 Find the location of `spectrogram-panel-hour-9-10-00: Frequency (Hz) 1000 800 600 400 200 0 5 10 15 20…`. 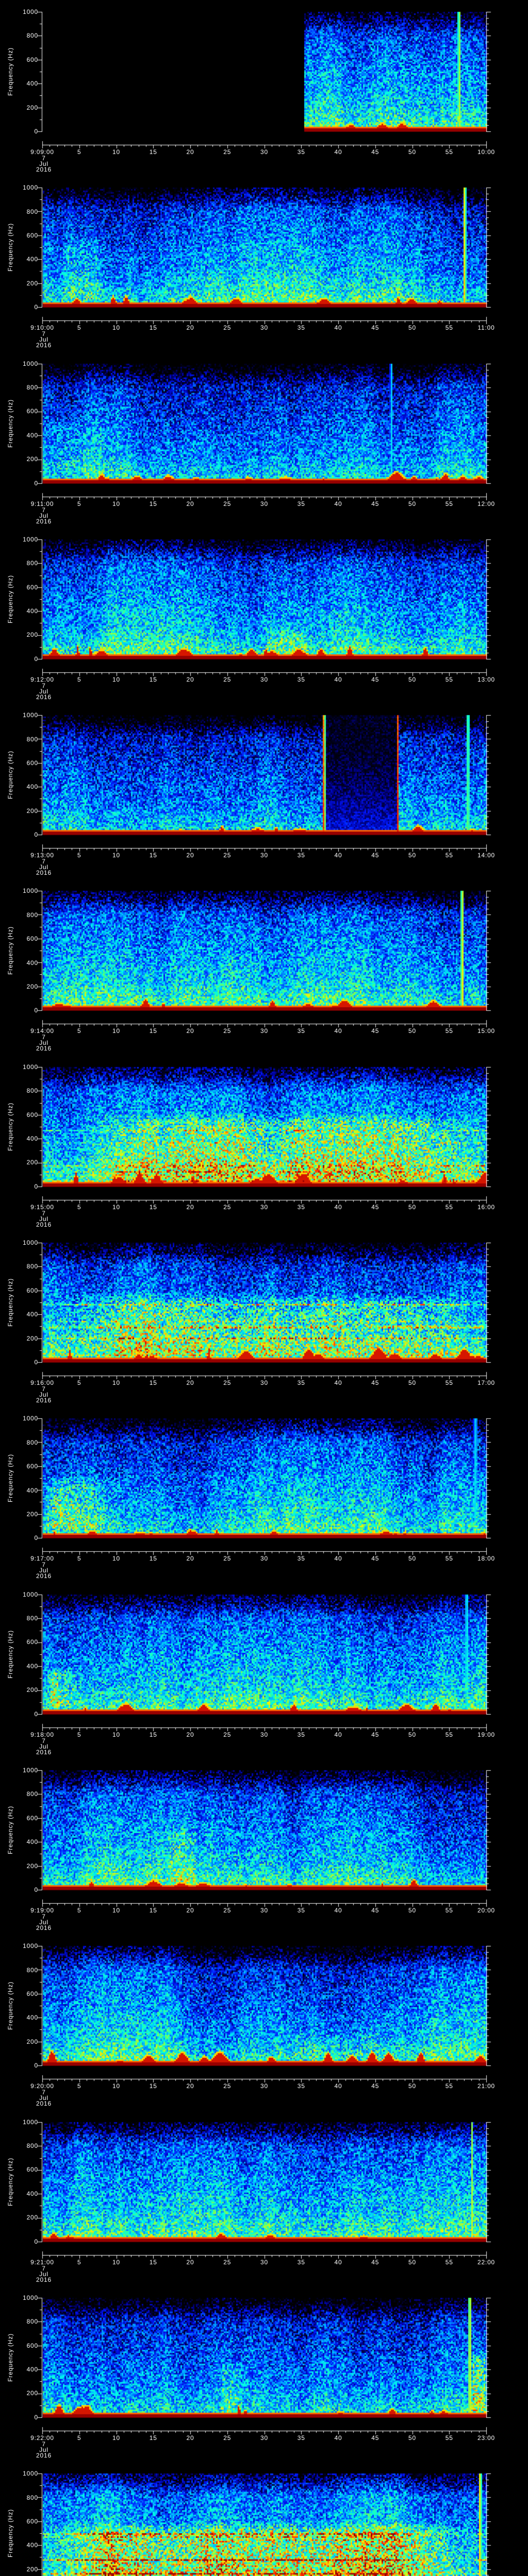

spectrogram-panel-hour-9-10-00: Frequency (Hz) 1000 800 600 400 200 0 5 10 15 20… is located at coordinates (264, 264).